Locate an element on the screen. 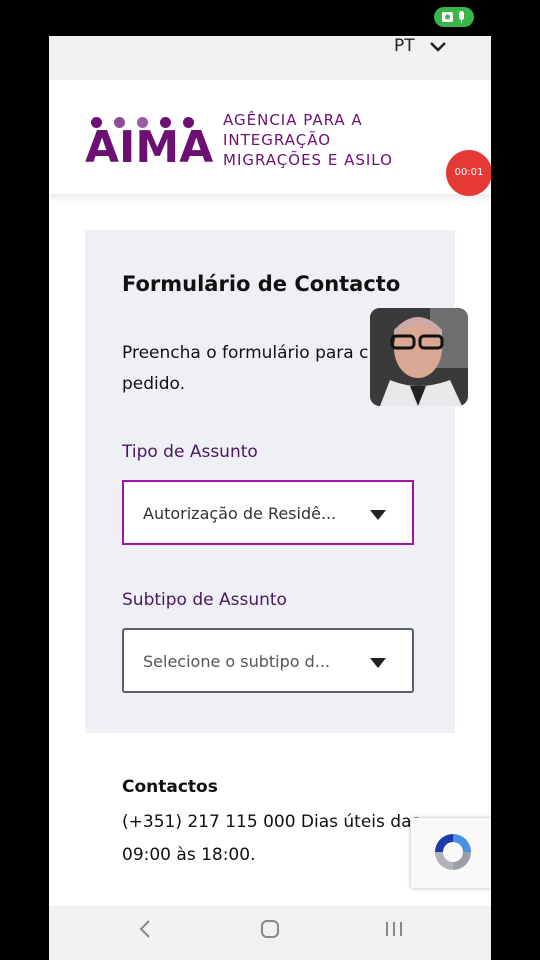  recaptcha-badge is located at coordinates (451, 853).